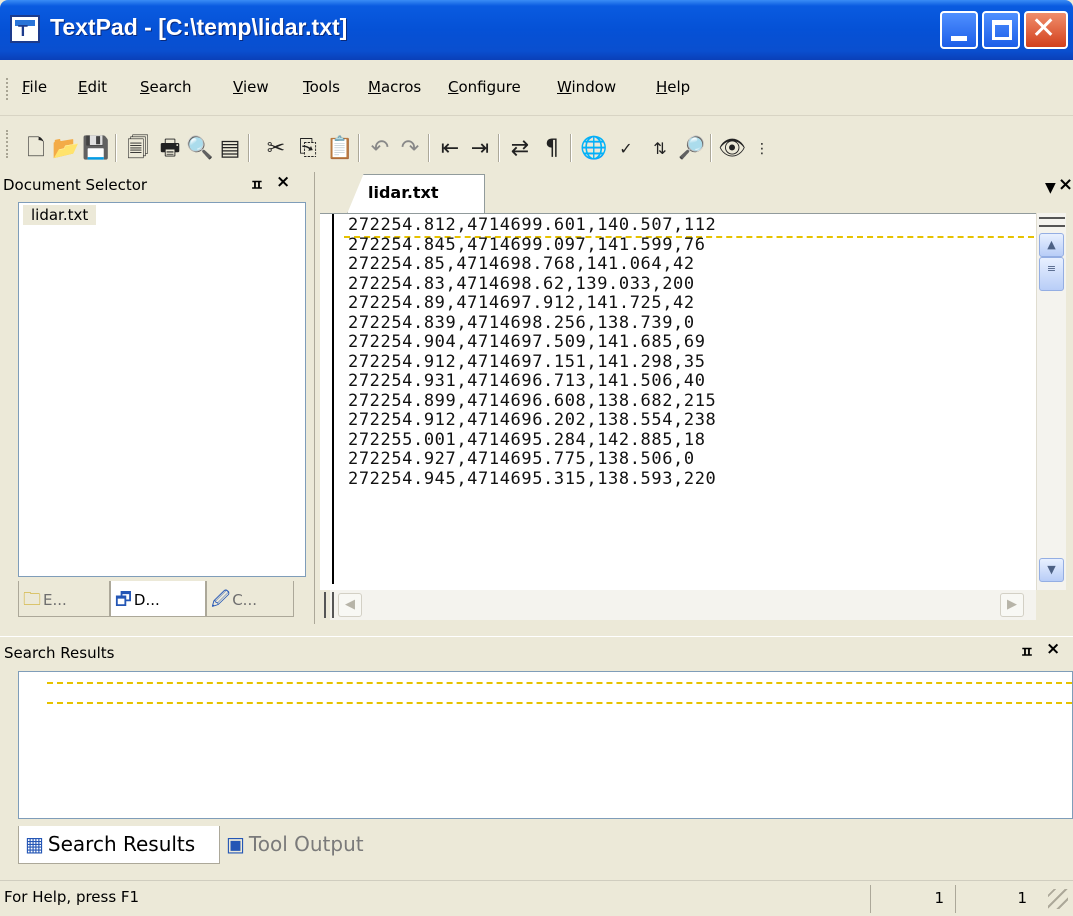 The image size is (1073, 916). What do you see at coordinates (306, 844) in the screenshot?
I see `tab-tool-output-label: Tool Output` at bounding box center [306, 844].